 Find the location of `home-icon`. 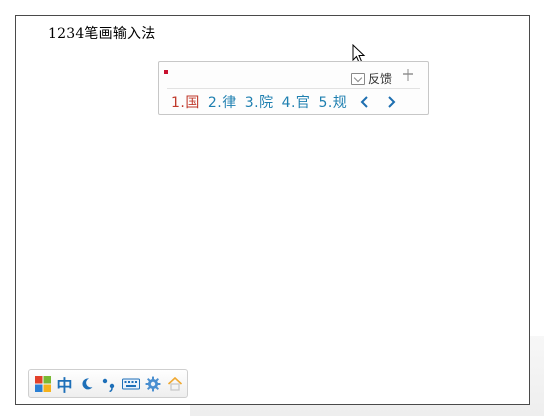

home-icon is located at coordinates (174, 383).